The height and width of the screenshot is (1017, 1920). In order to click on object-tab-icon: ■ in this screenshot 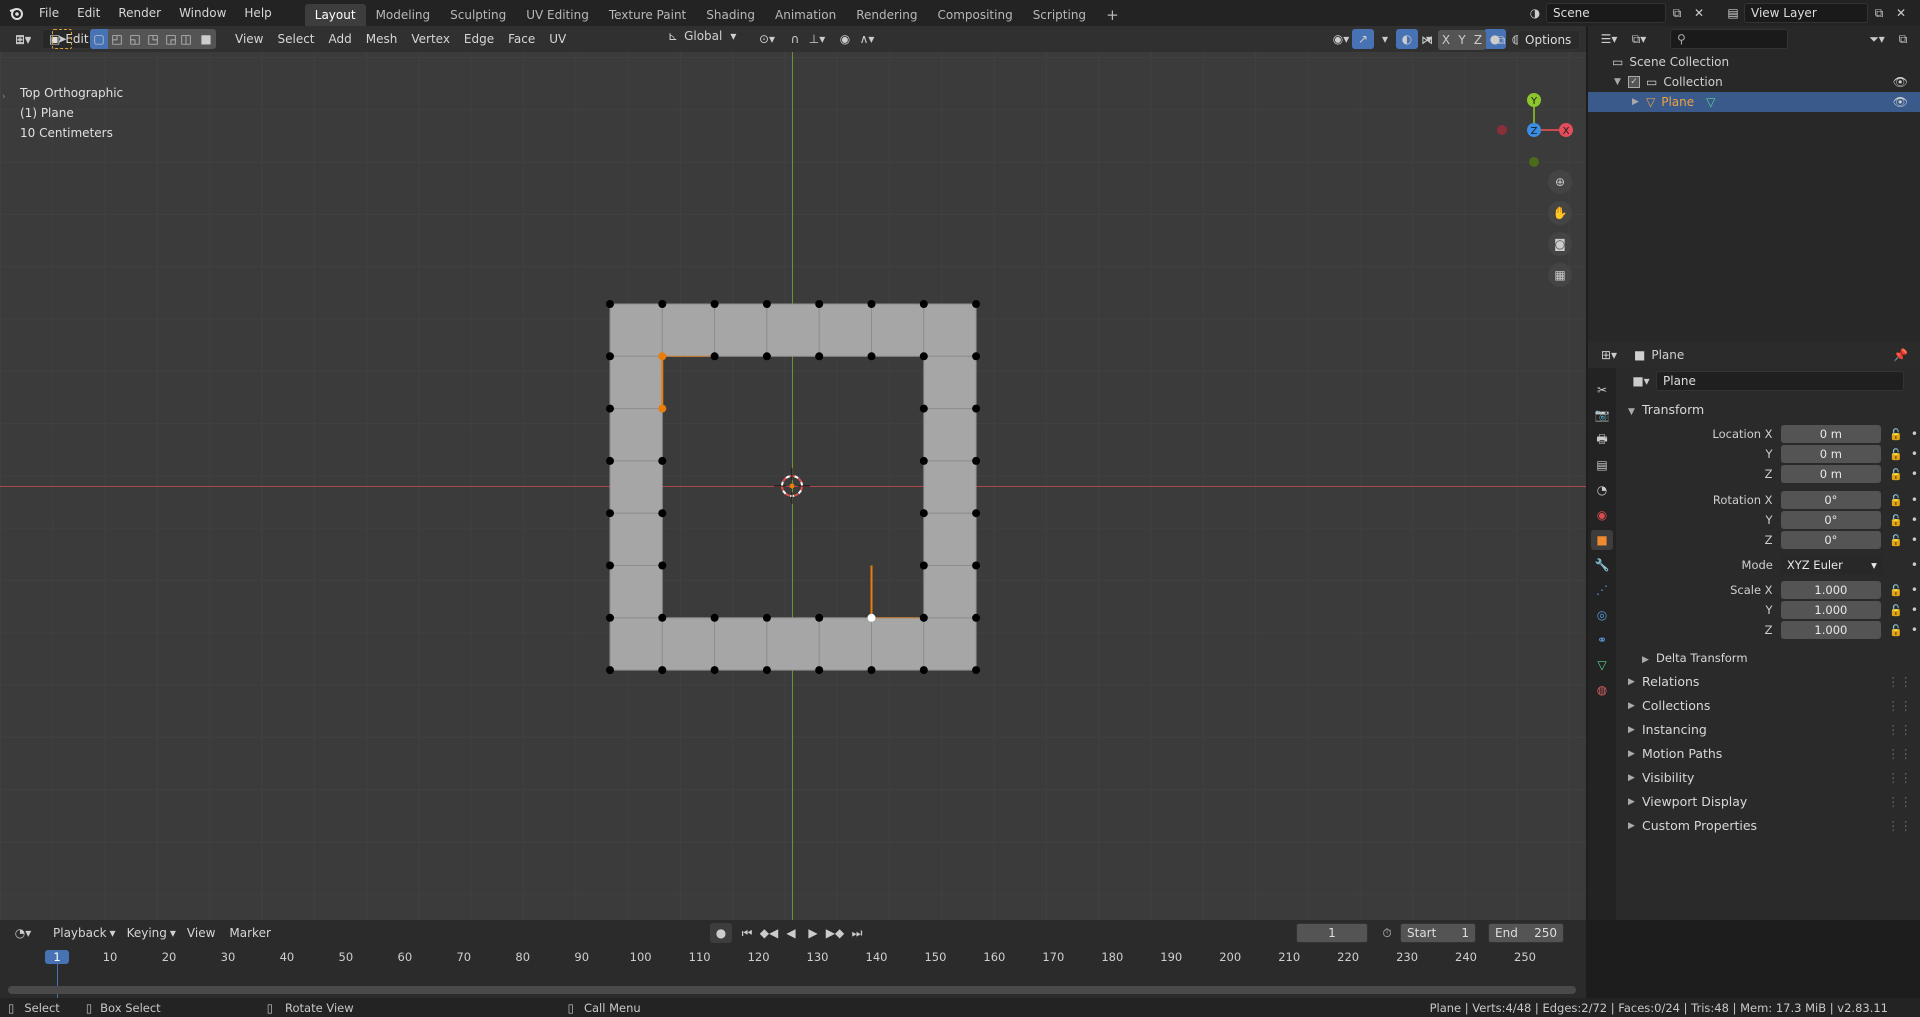, I will do `click(1602, 540)`.